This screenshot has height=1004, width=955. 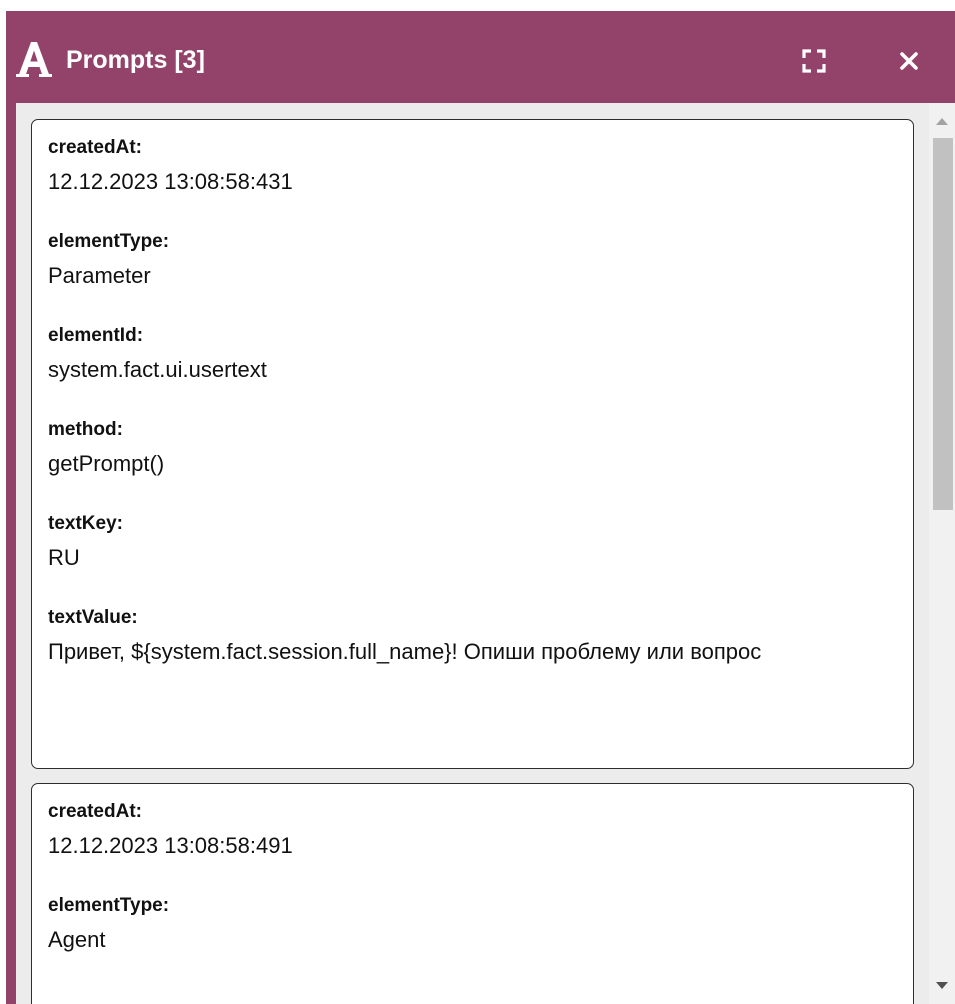 I want to click on field-value: 12.12.2023 13:08:58:431, so click(x=170, y=181).